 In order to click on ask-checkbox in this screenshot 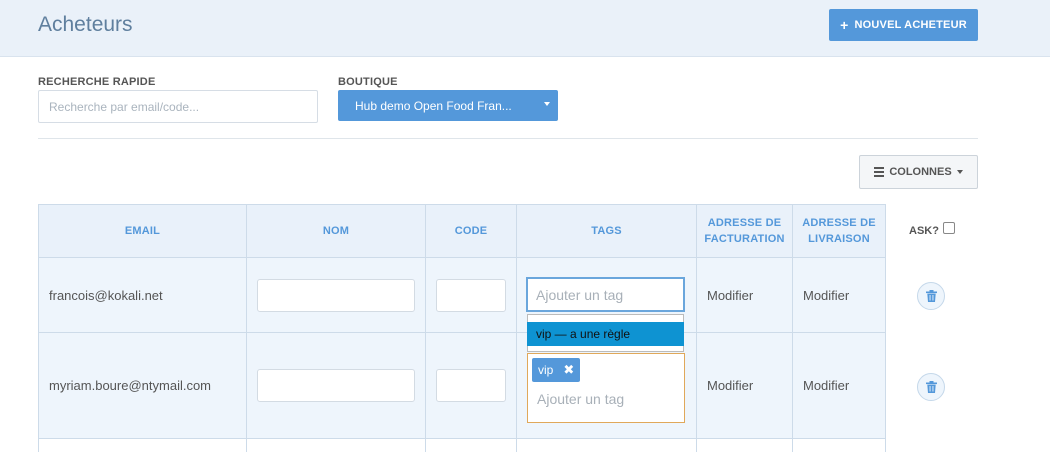, I will do `click(948, 228)`.